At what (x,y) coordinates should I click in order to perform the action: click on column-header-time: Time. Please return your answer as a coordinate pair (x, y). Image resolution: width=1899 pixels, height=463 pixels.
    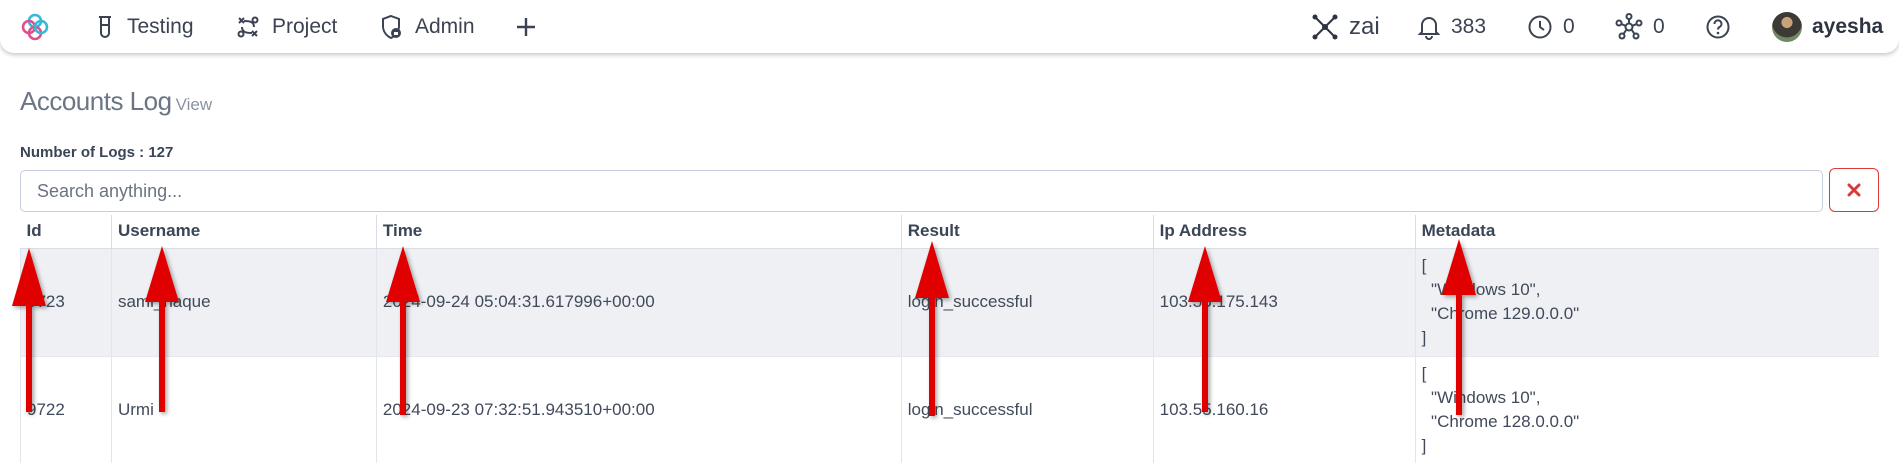
    Looking at the image, I should click on (638, 232).